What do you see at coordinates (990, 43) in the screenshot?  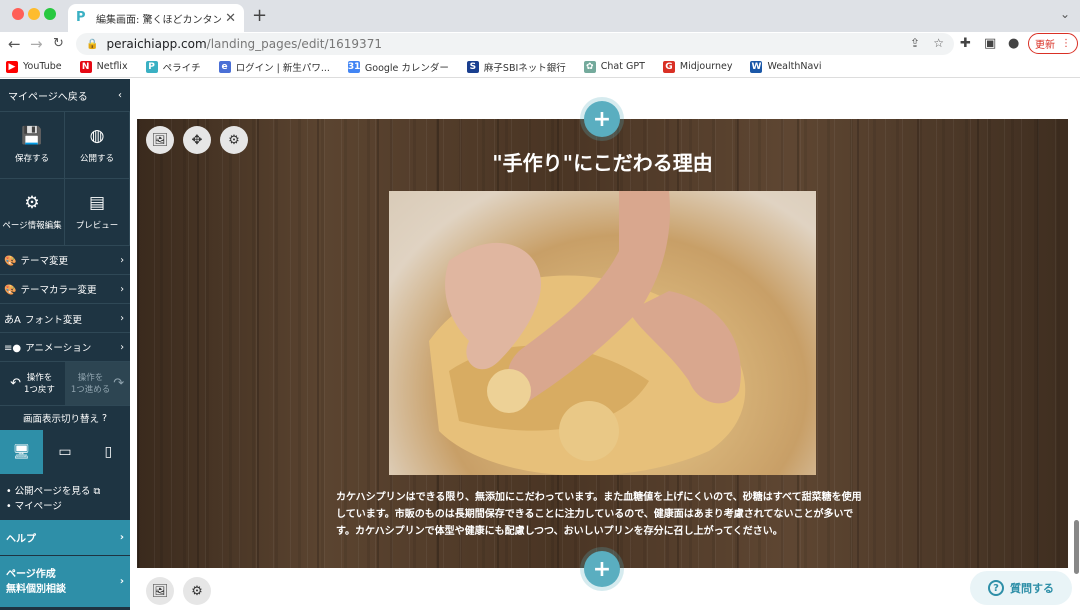 I see `sidepanel-icon: ▣` at bounding box center [990, 43].